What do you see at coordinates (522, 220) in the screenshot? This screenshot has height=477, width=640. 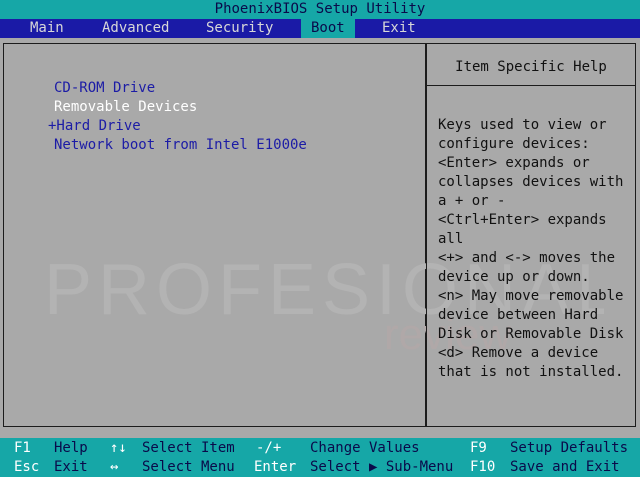 I see `help-line: <Ctrl+Enter> expands` at bounding box center [522, 220].